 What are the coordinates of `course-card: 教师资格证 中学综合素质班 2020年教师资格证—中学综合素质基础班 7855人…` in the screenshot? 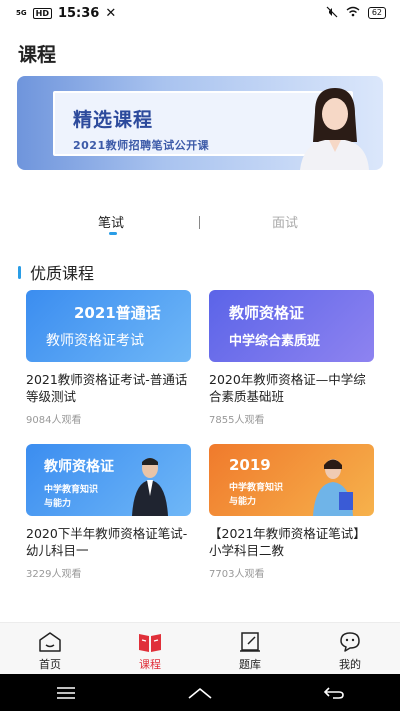 It's located at (291, 358).